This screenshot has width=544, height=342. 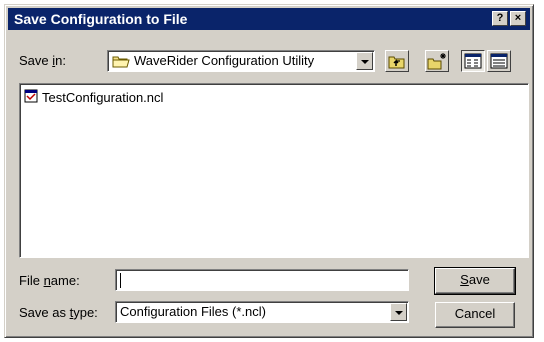 I want to click on up-one-level-button, so click(x=397, y=61).